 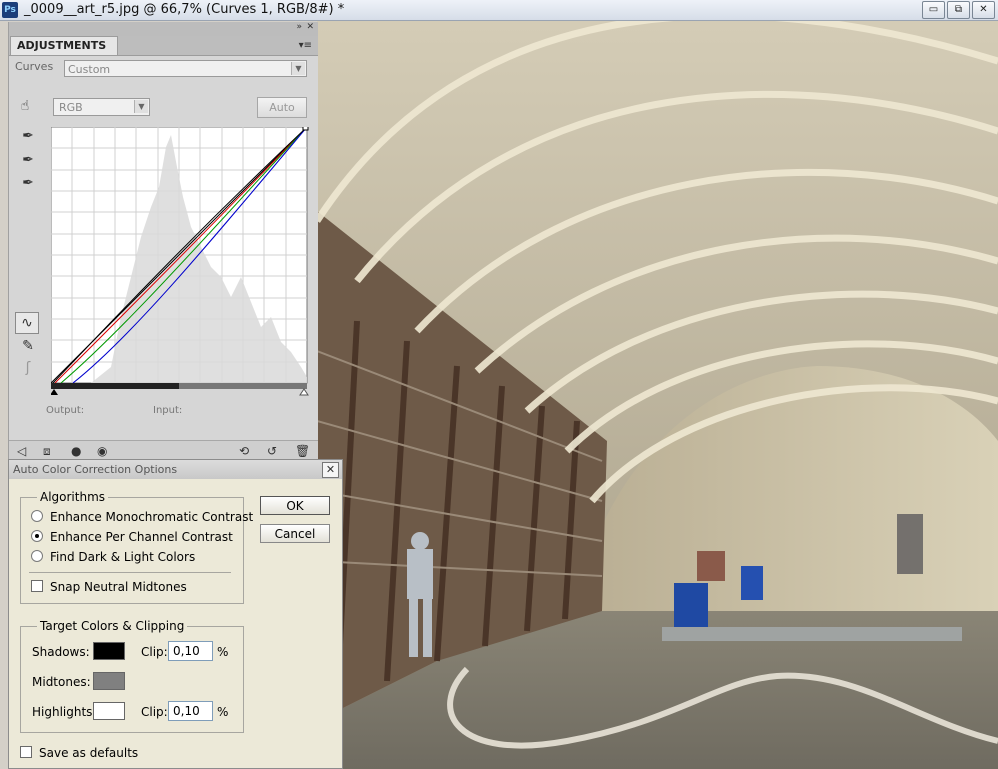 I want to click on tab-adjustments: ADJUSTMENTS, so click(x=64, y=45).